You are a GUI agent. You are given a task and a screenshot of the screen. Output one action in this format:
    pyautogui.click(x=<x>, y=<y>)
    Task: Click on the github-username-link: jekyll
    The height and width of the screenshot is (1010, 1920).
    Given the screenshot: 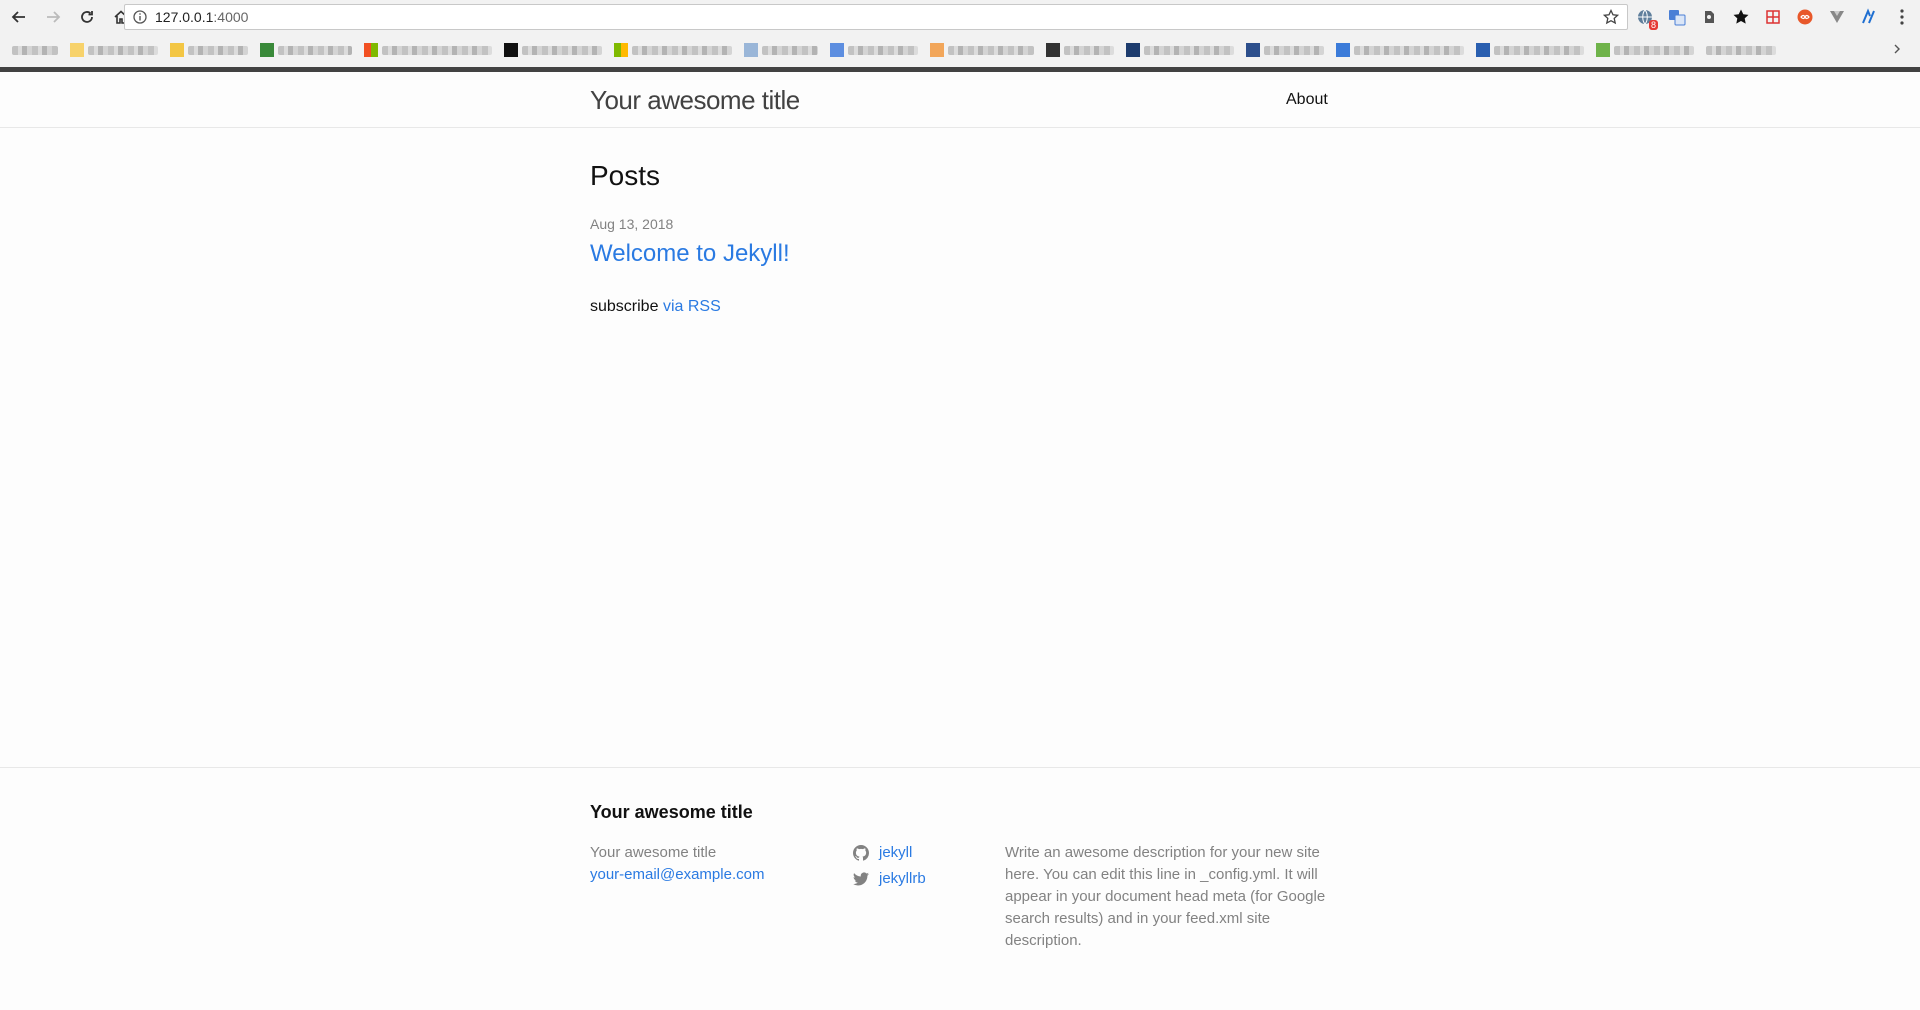 What is the action you would take?
    pyautogui.click(x=895, y=853)
    